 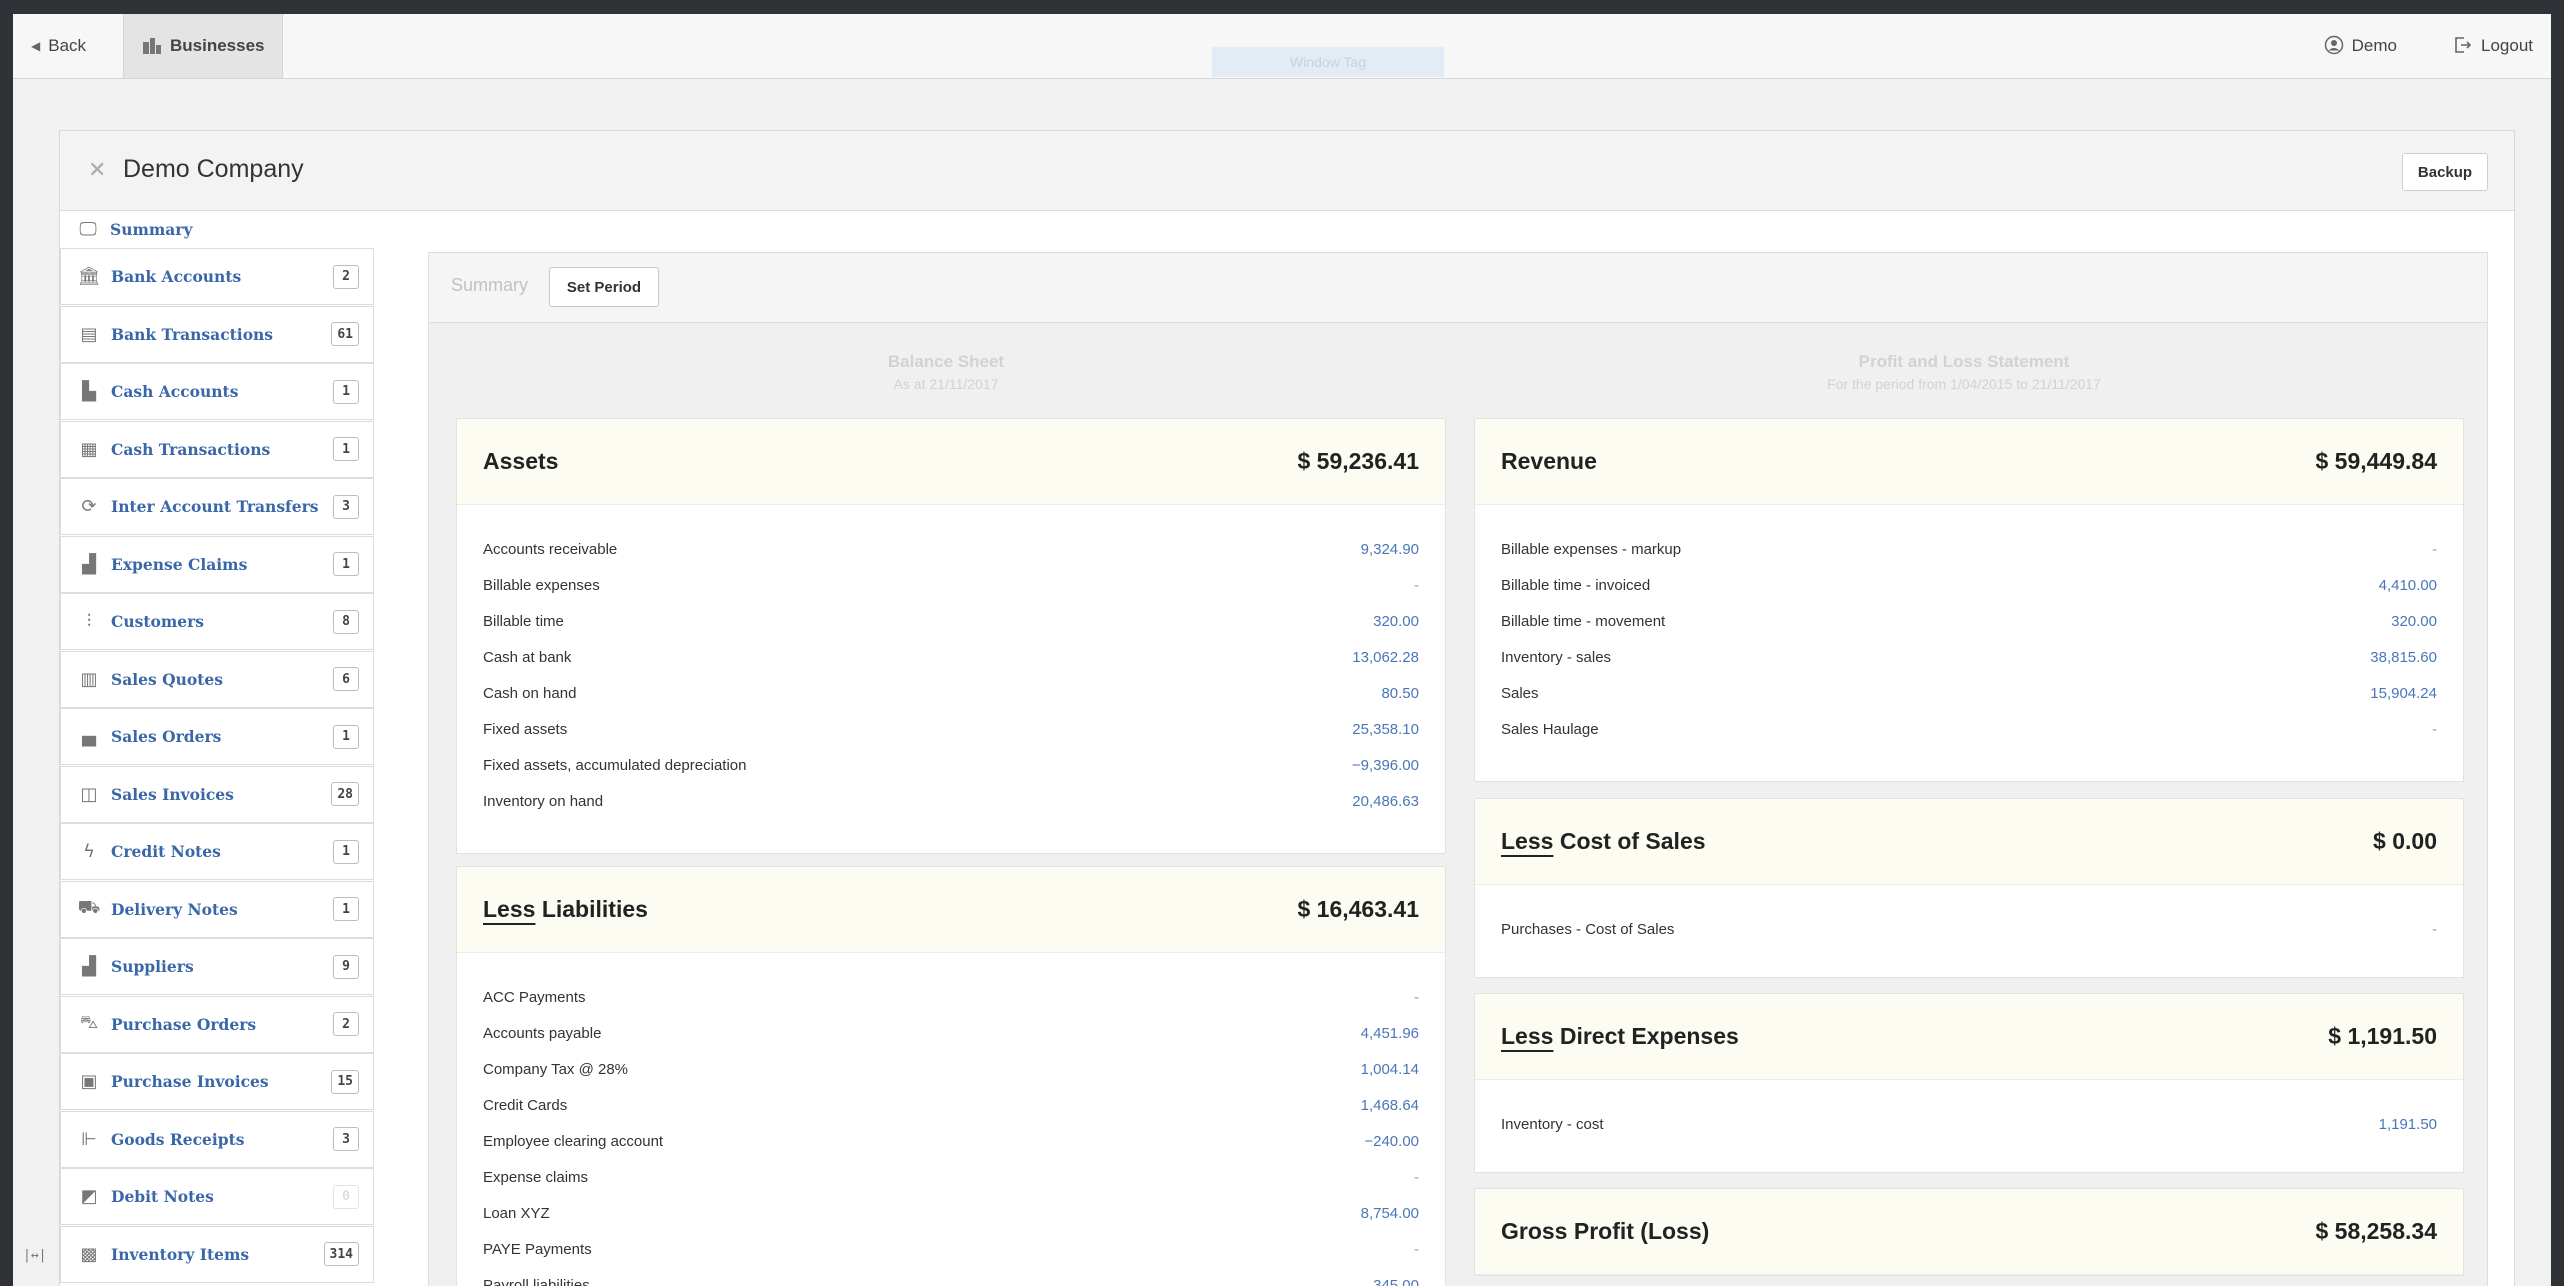 I want to click on table-row: PAYE Payments -, so click(x=951, y=1249).